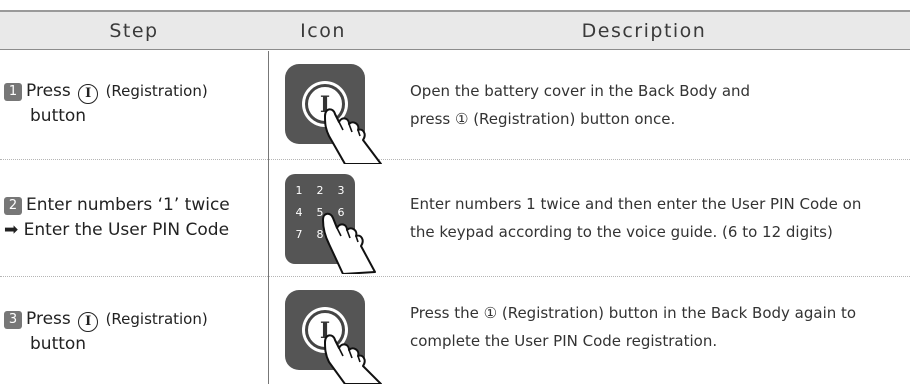 This screenshot has height=384, width=910. What do you see at coordinates (644, 31) in the screenshot?
I see `header-description: Description` at bounding box center [644, 31].